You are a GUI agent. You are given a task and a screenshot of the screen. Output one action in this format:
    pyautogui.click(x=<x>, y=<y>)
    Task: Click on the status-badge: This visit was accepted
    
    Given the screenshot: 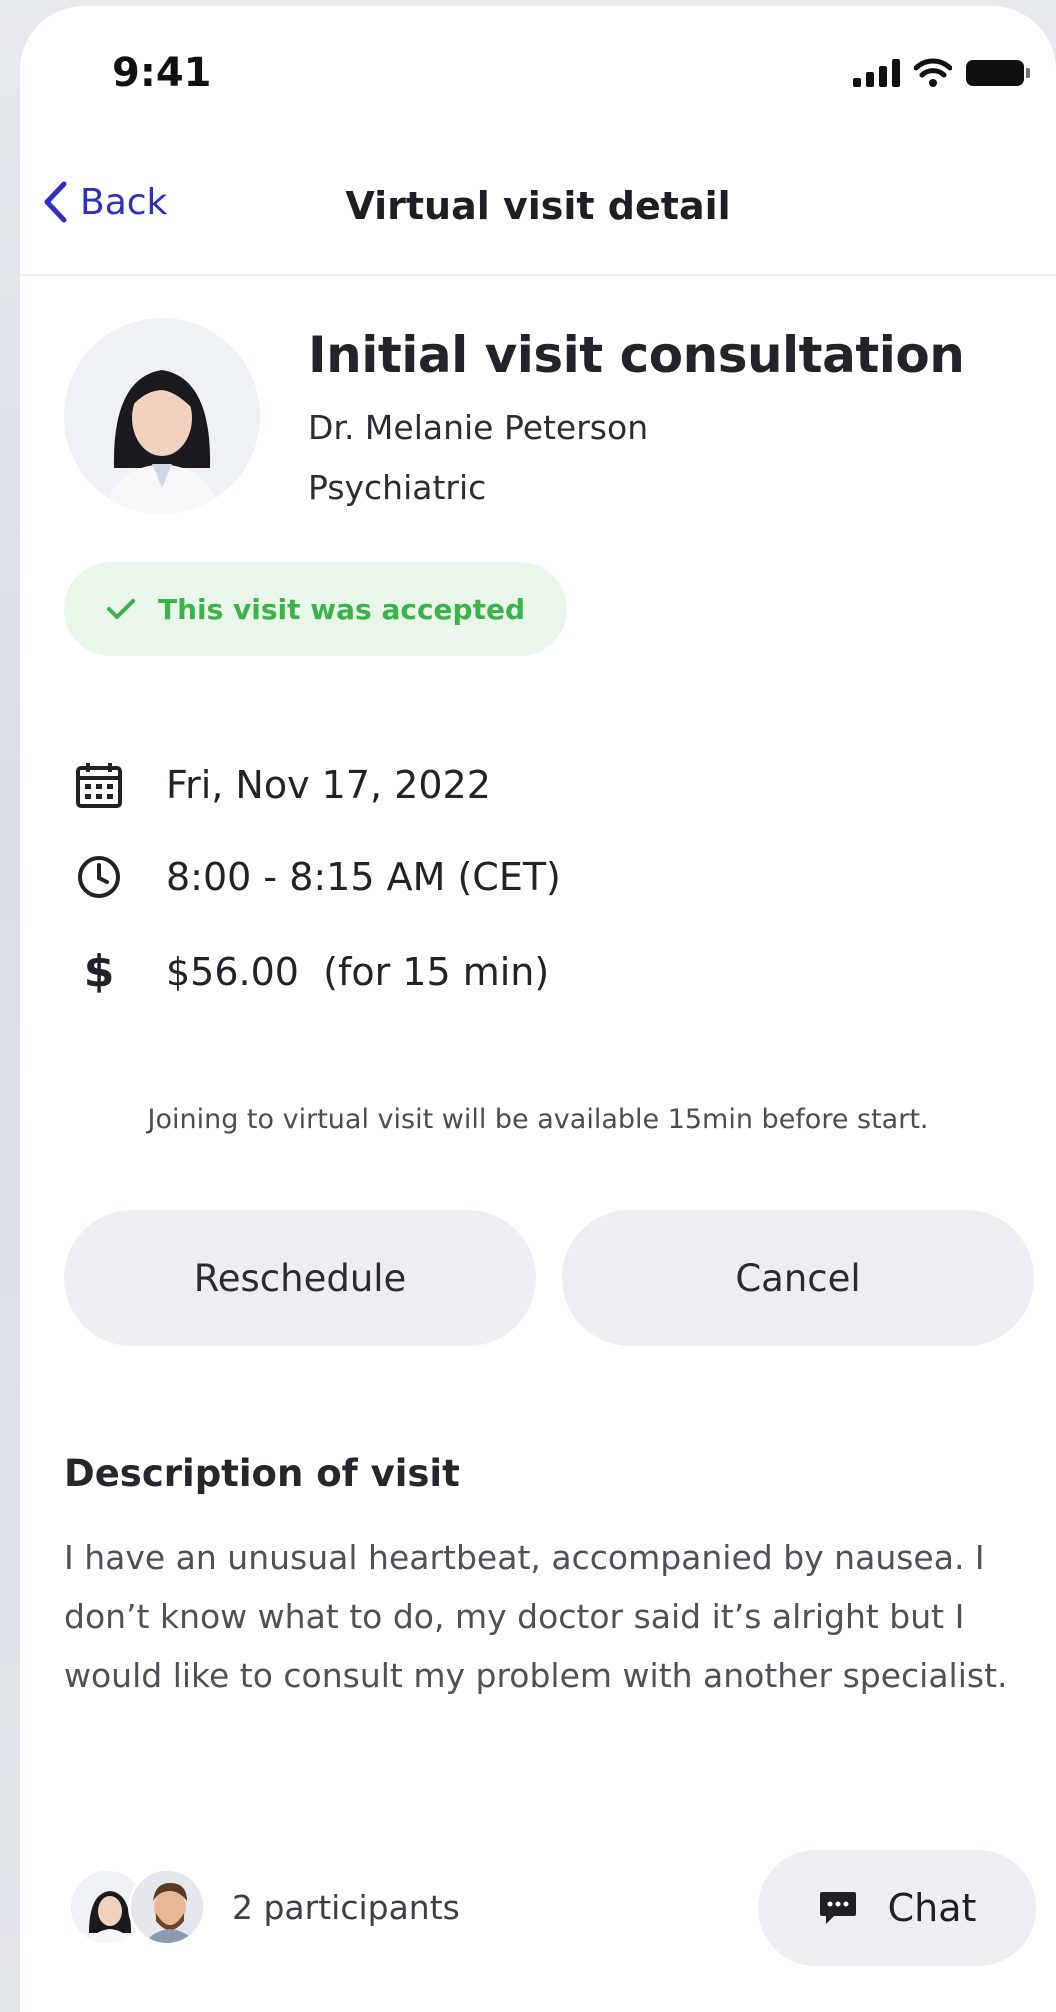 What is the action you would take?
    pyautogui.click(x=316, y=609)
    